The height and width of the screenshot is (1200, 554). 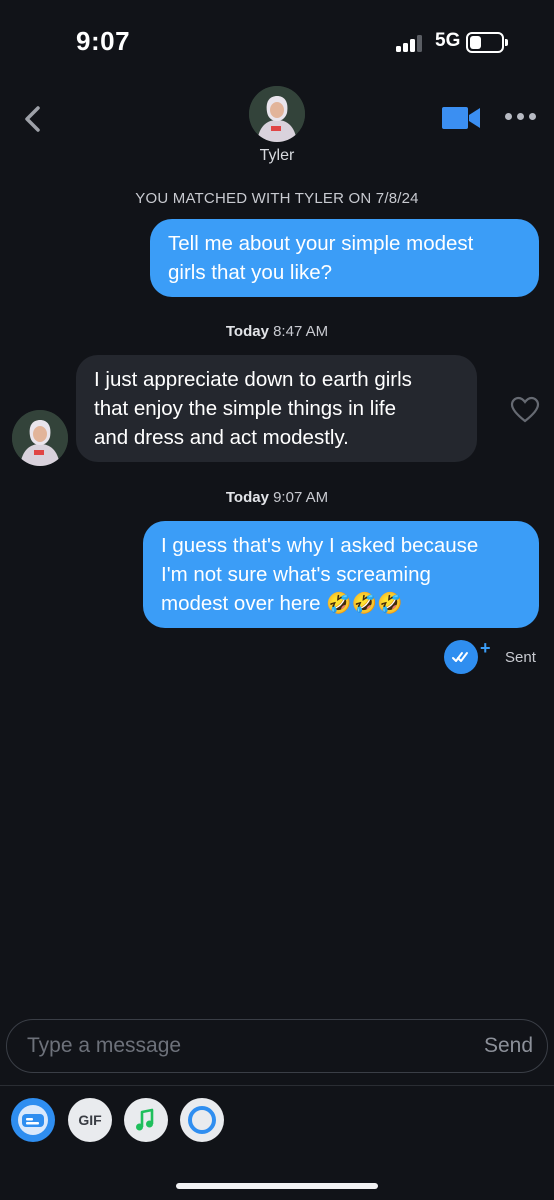 I want to click on timestamp-time: 9:07 AM, so click(x=301, y=497).